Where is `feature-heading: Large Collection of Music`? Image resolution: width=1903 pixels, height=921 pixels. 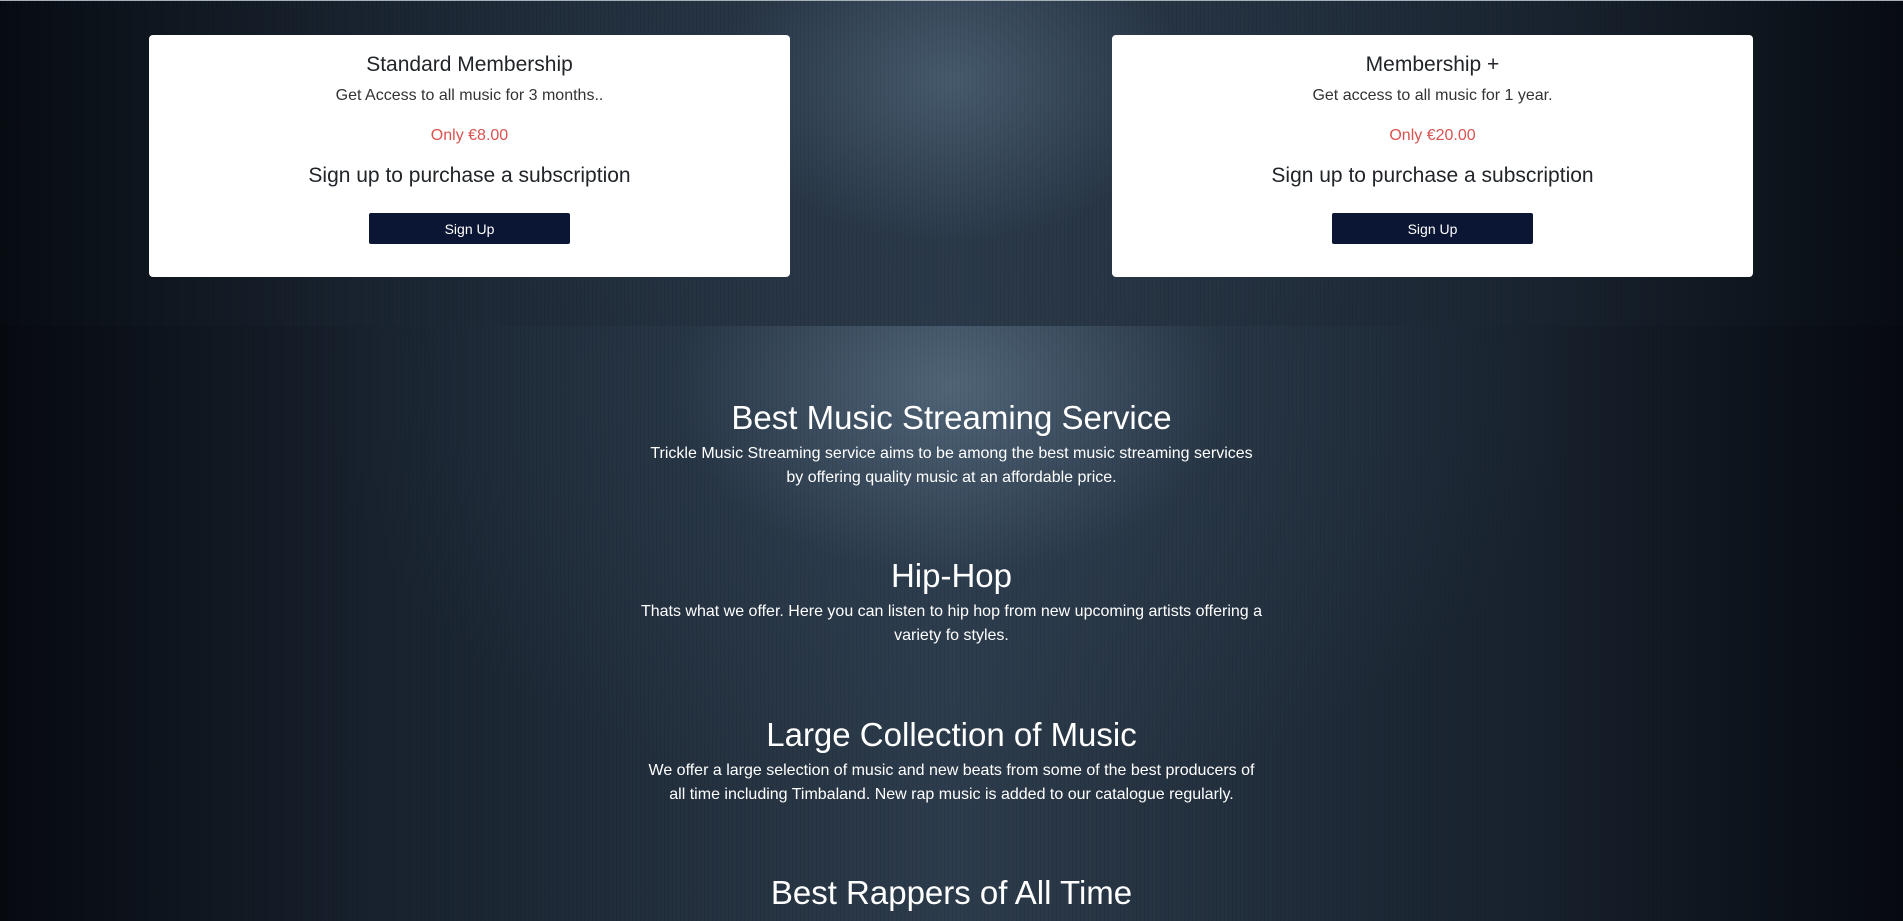 feature-heading: Large Collection of Music is located at coordinates (951, 734).